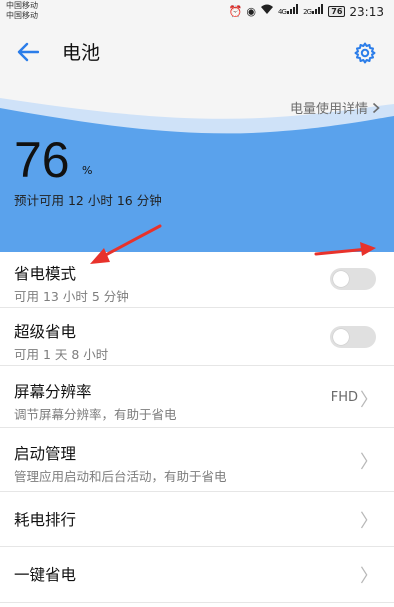  I want to click on page-title: 电池, so click(81, 53).